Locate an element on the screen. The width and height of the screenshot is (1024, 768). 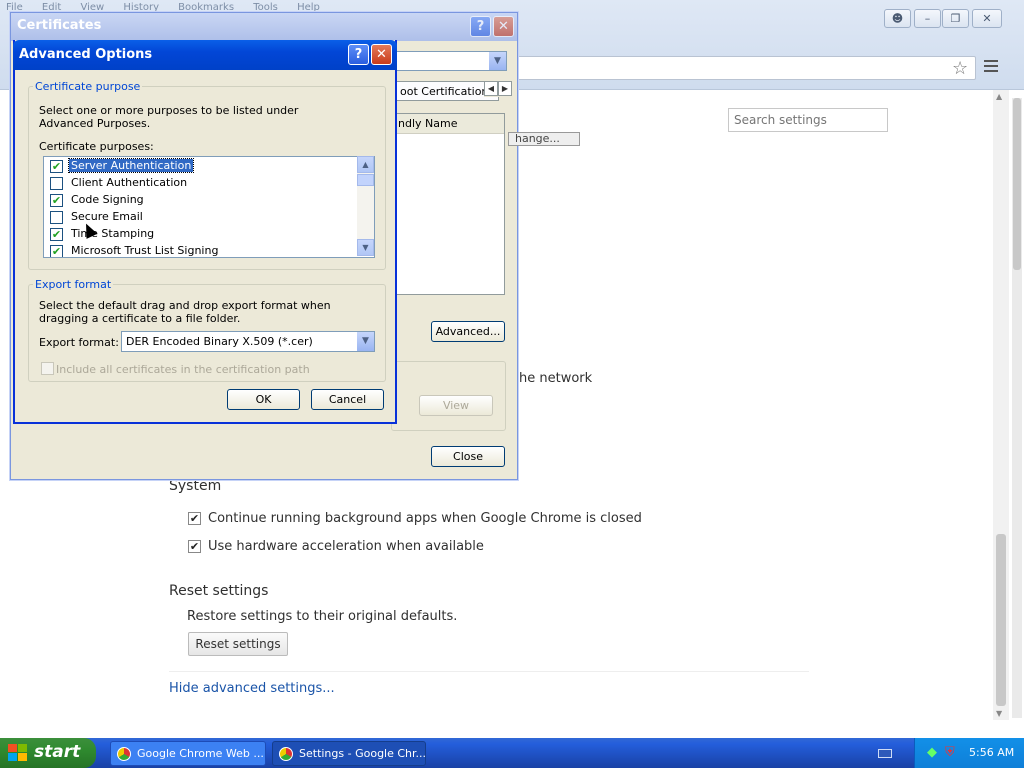
include-all-checkbox is located at coordinates (47, 368).